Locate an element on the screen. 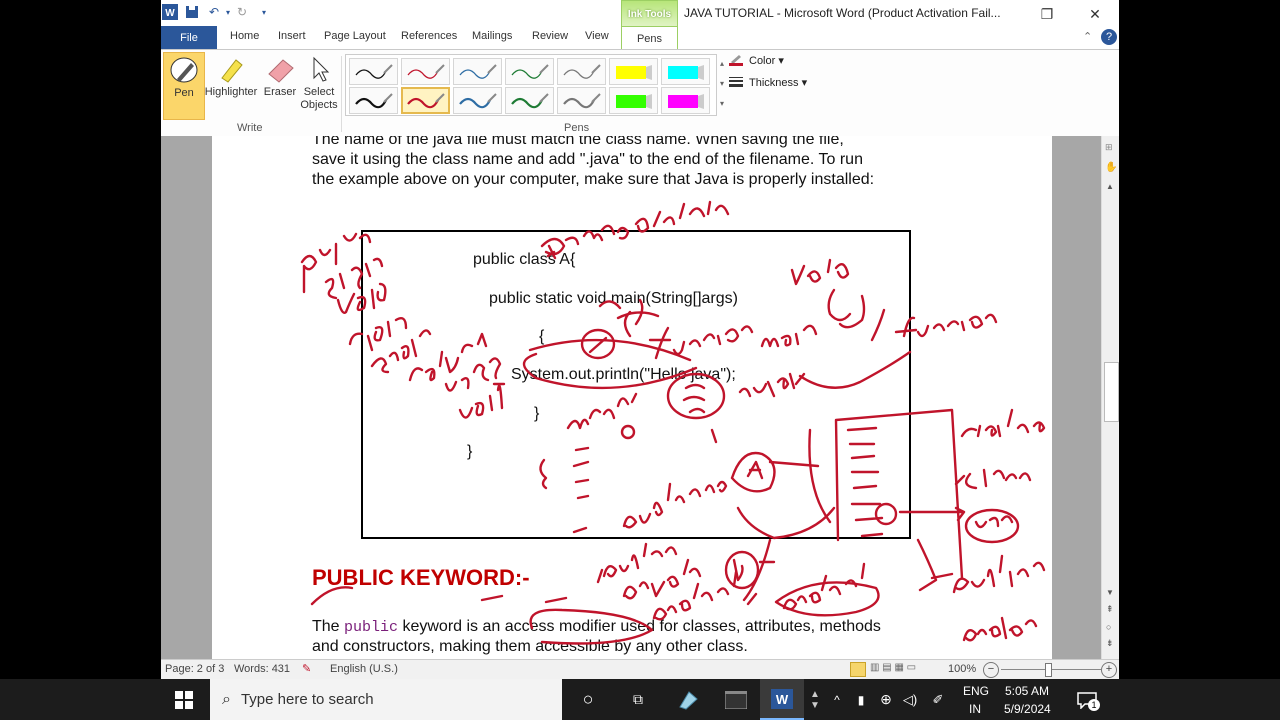 This screenshot has width=1280, height=720. word-logo-icon: W is located at coordinates (170, 12).